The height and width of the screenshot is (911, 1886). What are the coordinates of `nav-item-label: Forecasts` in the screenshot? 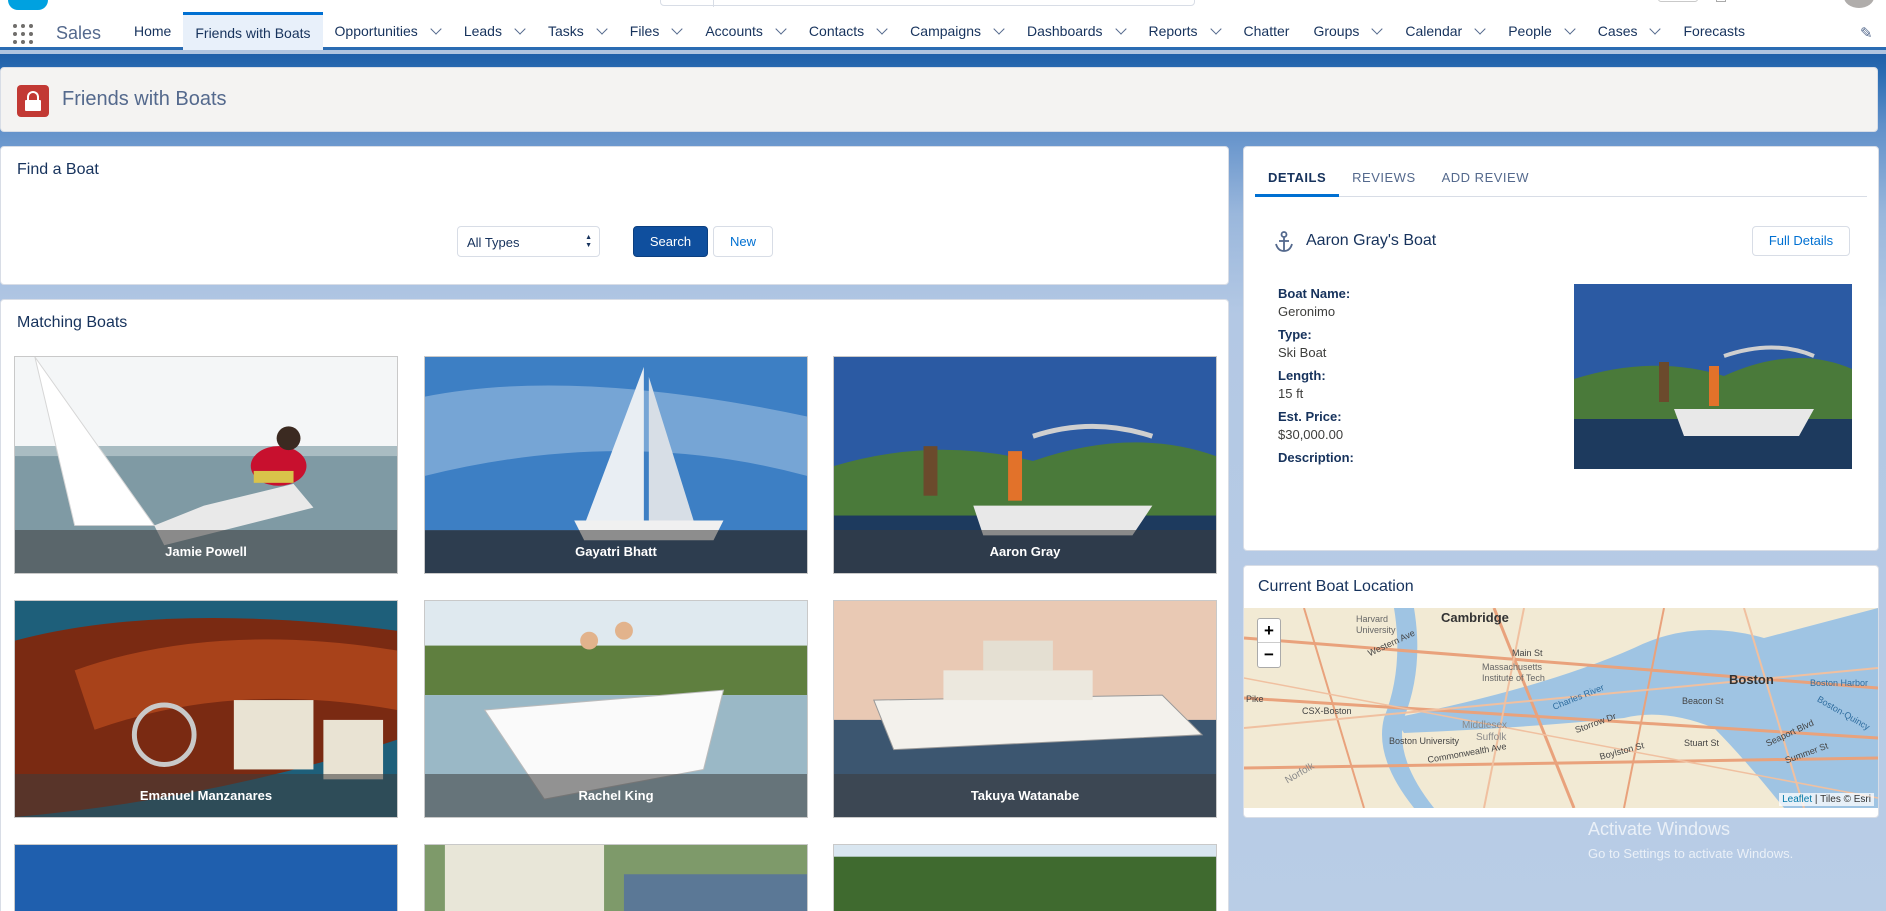 It's located at (1714, 31).